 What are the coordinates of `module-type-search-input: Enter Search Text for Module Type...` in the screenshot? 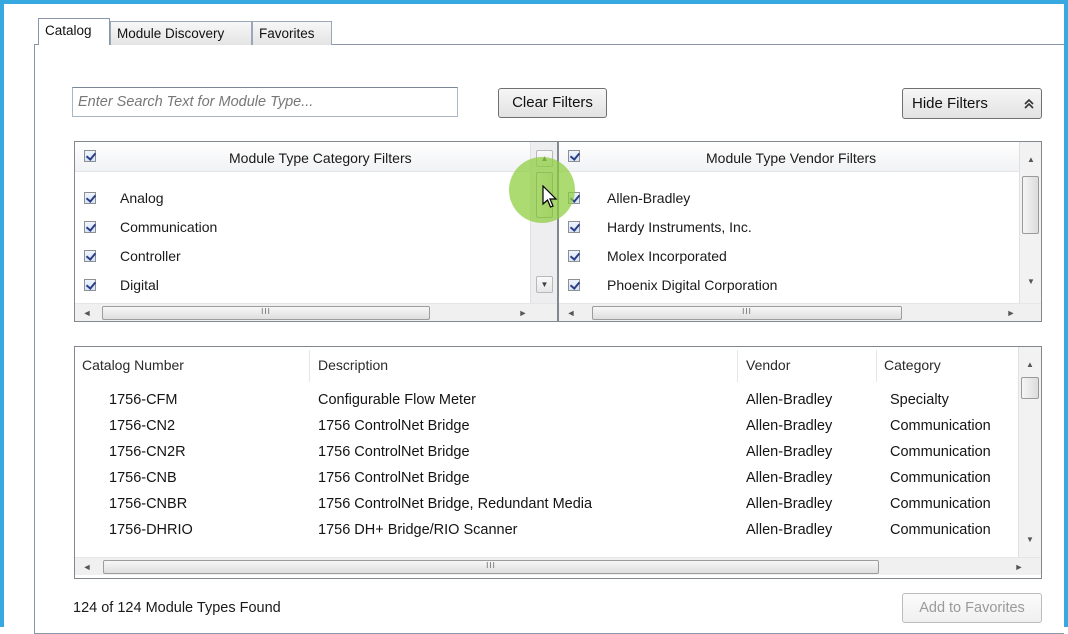 It's located at (265, 102).